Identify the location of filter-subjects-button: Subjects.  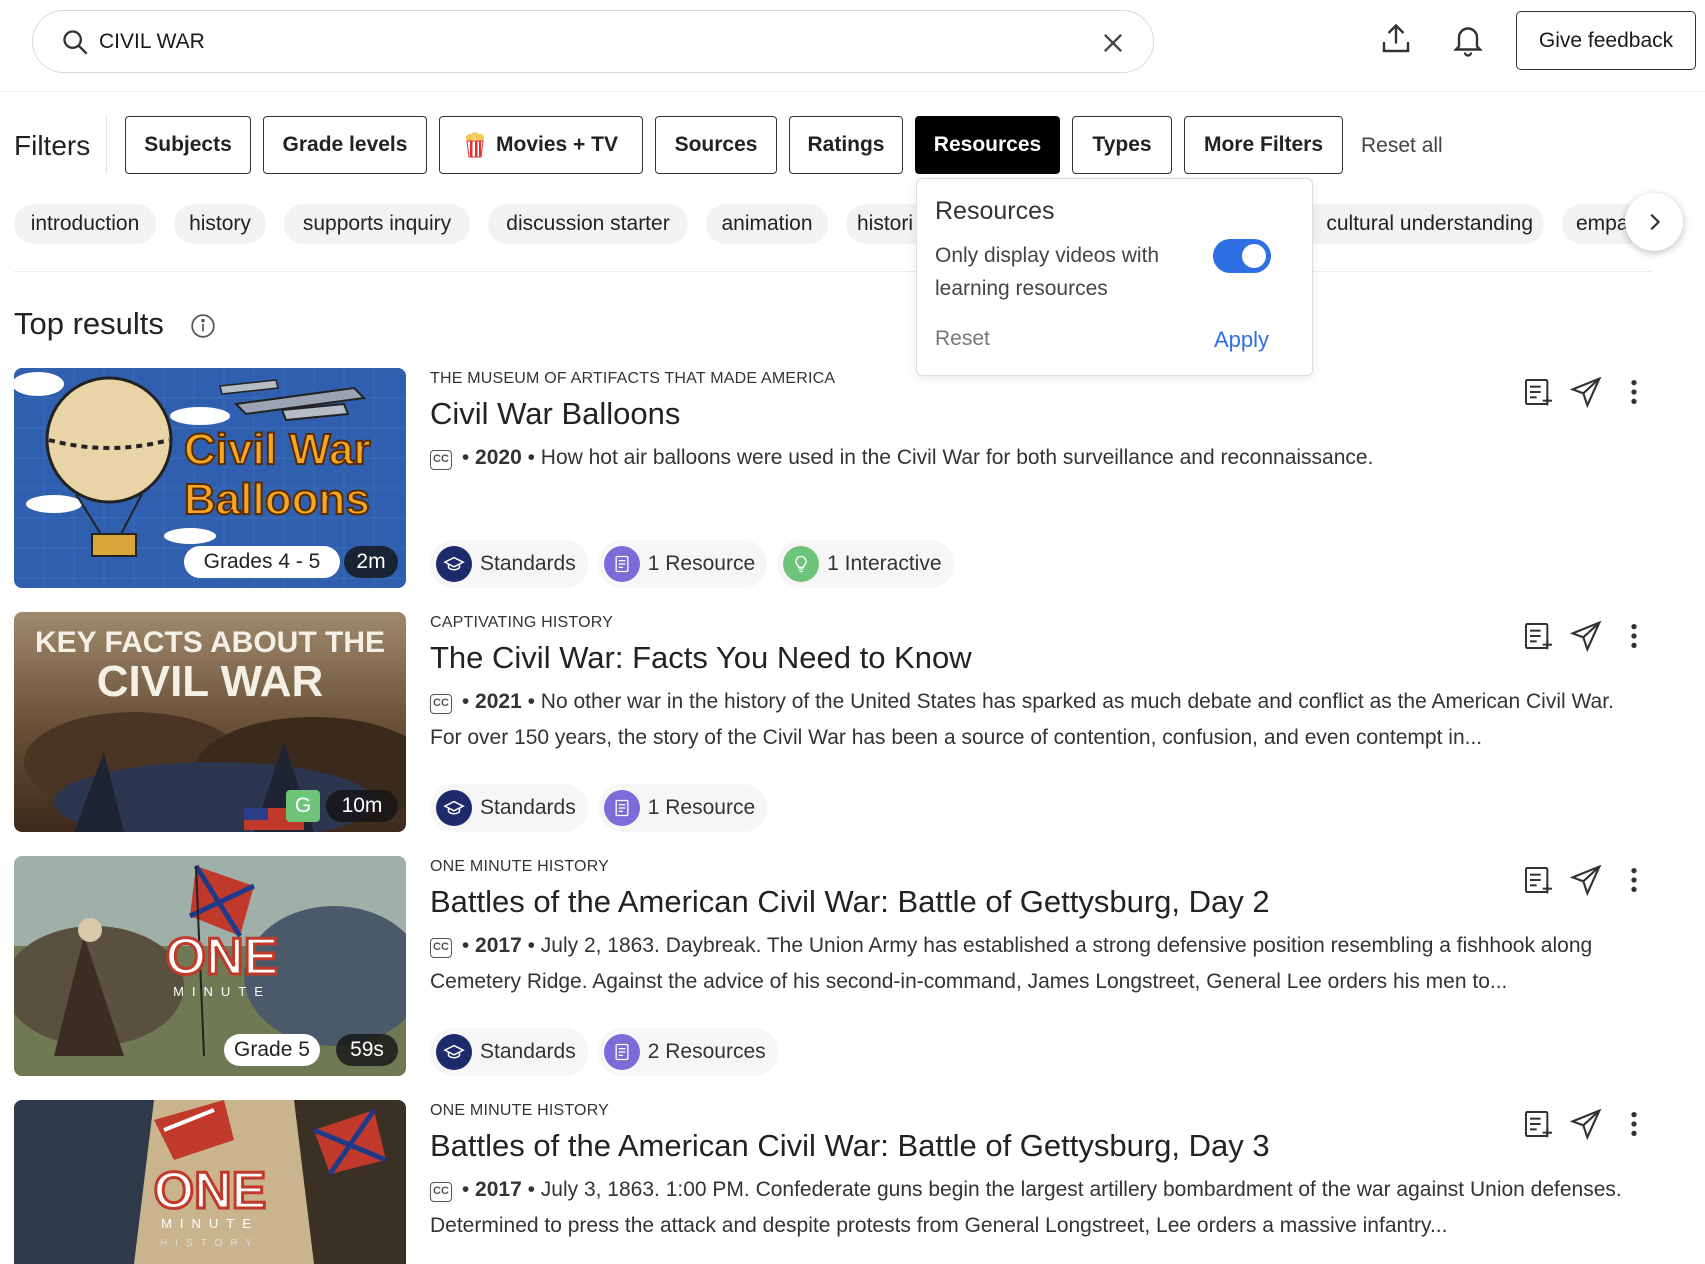
(188, 145).